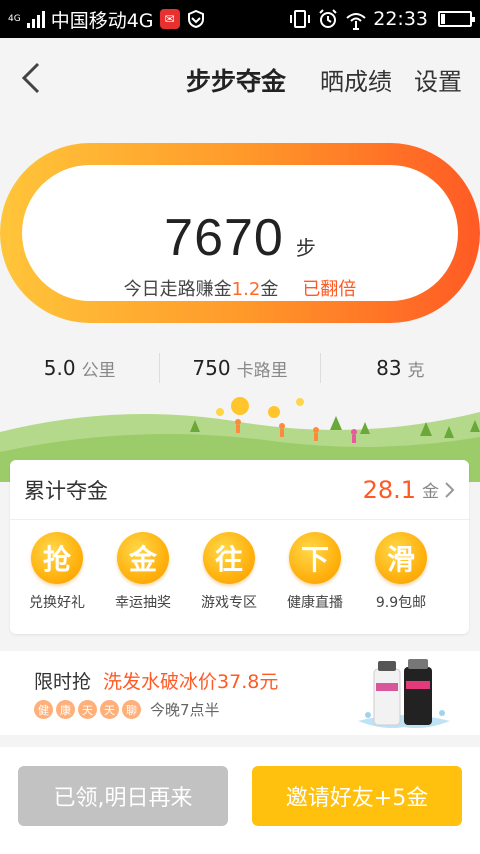 This screenshot has width=480, height=854. I want to click on chevron-right-icon, so click(450, 489).